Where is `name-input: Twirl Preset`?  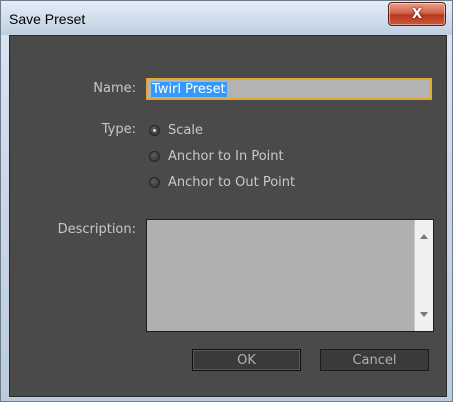
name-input: Twirl Preset is located at coordinates (289, 89).